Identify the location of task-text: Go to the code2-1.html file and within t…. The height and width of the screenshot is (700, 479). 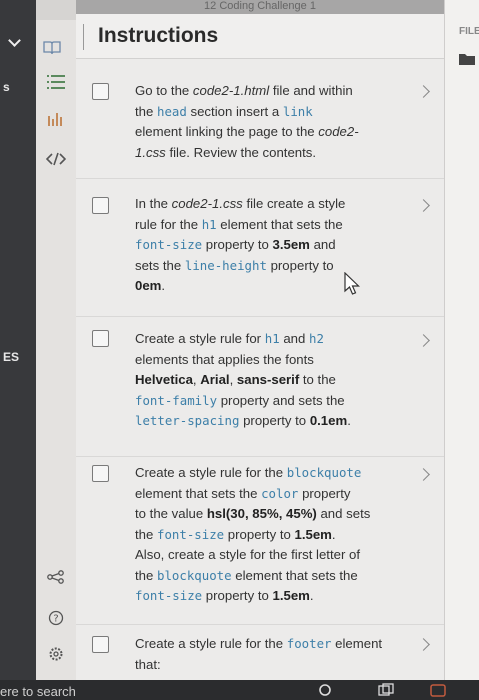
(247, 121).